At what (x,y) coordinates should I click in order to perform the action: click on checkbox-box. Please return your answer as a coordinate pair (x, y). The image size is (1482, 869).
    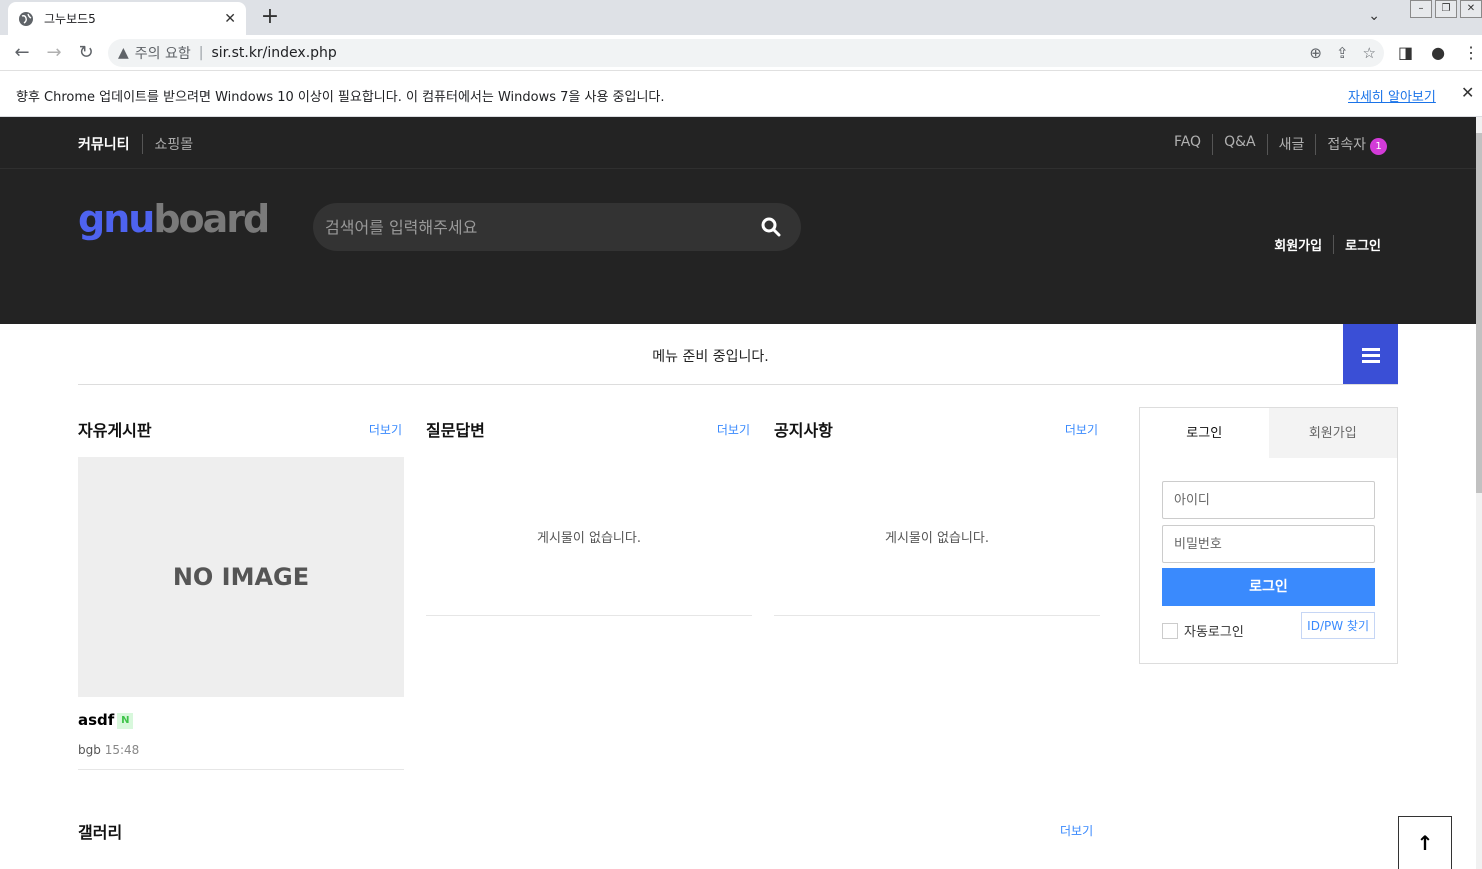
    Looking at the image, I should click on (1170, 630).